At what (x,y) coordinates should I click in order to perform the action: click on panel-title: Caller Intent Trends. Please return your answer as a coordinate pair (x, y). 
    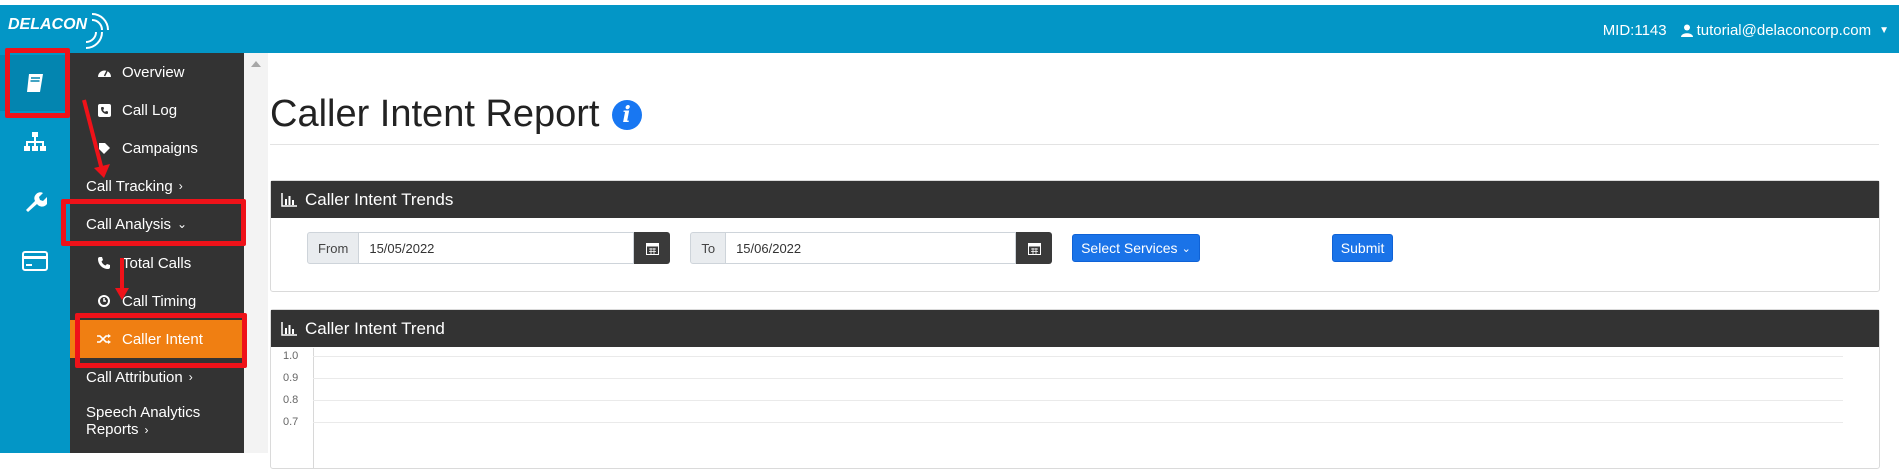
    Looking at the image, I should click on (379, 199).